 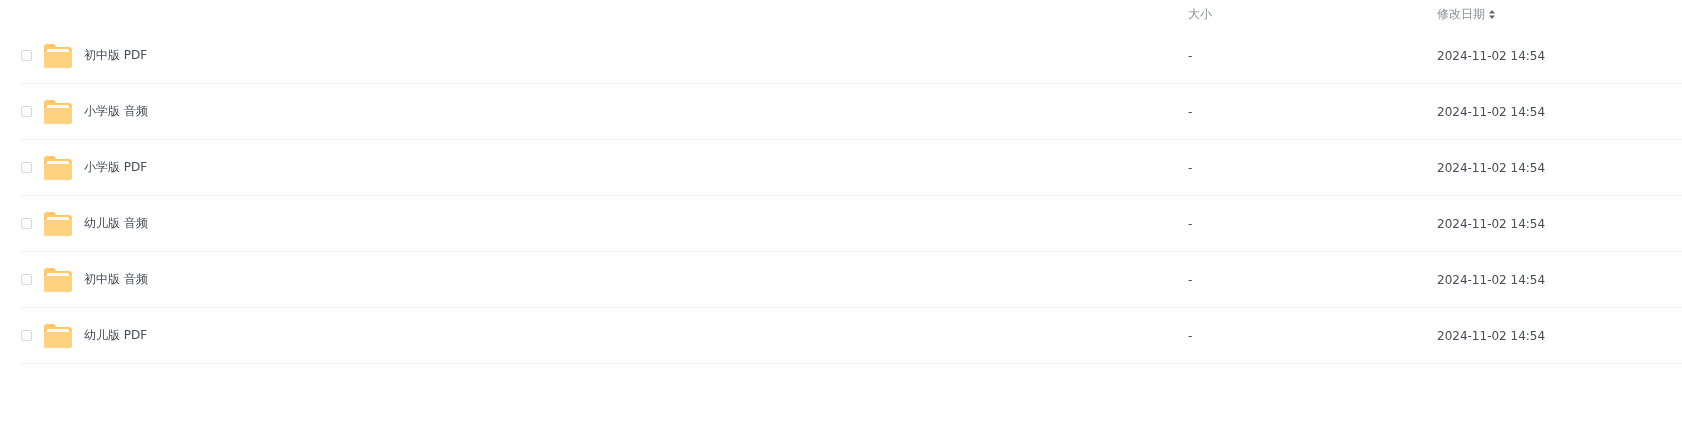 What do you see at coordinates (636, 335) in the screenshot?
I see `file-name: 幼儿版 PDF` at bounding box center [636, 335].